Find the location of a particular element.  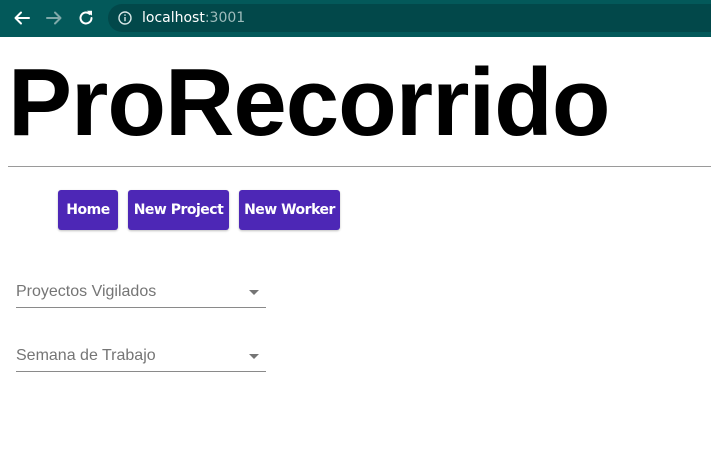

title-divider is located at coordinates (359, 166).